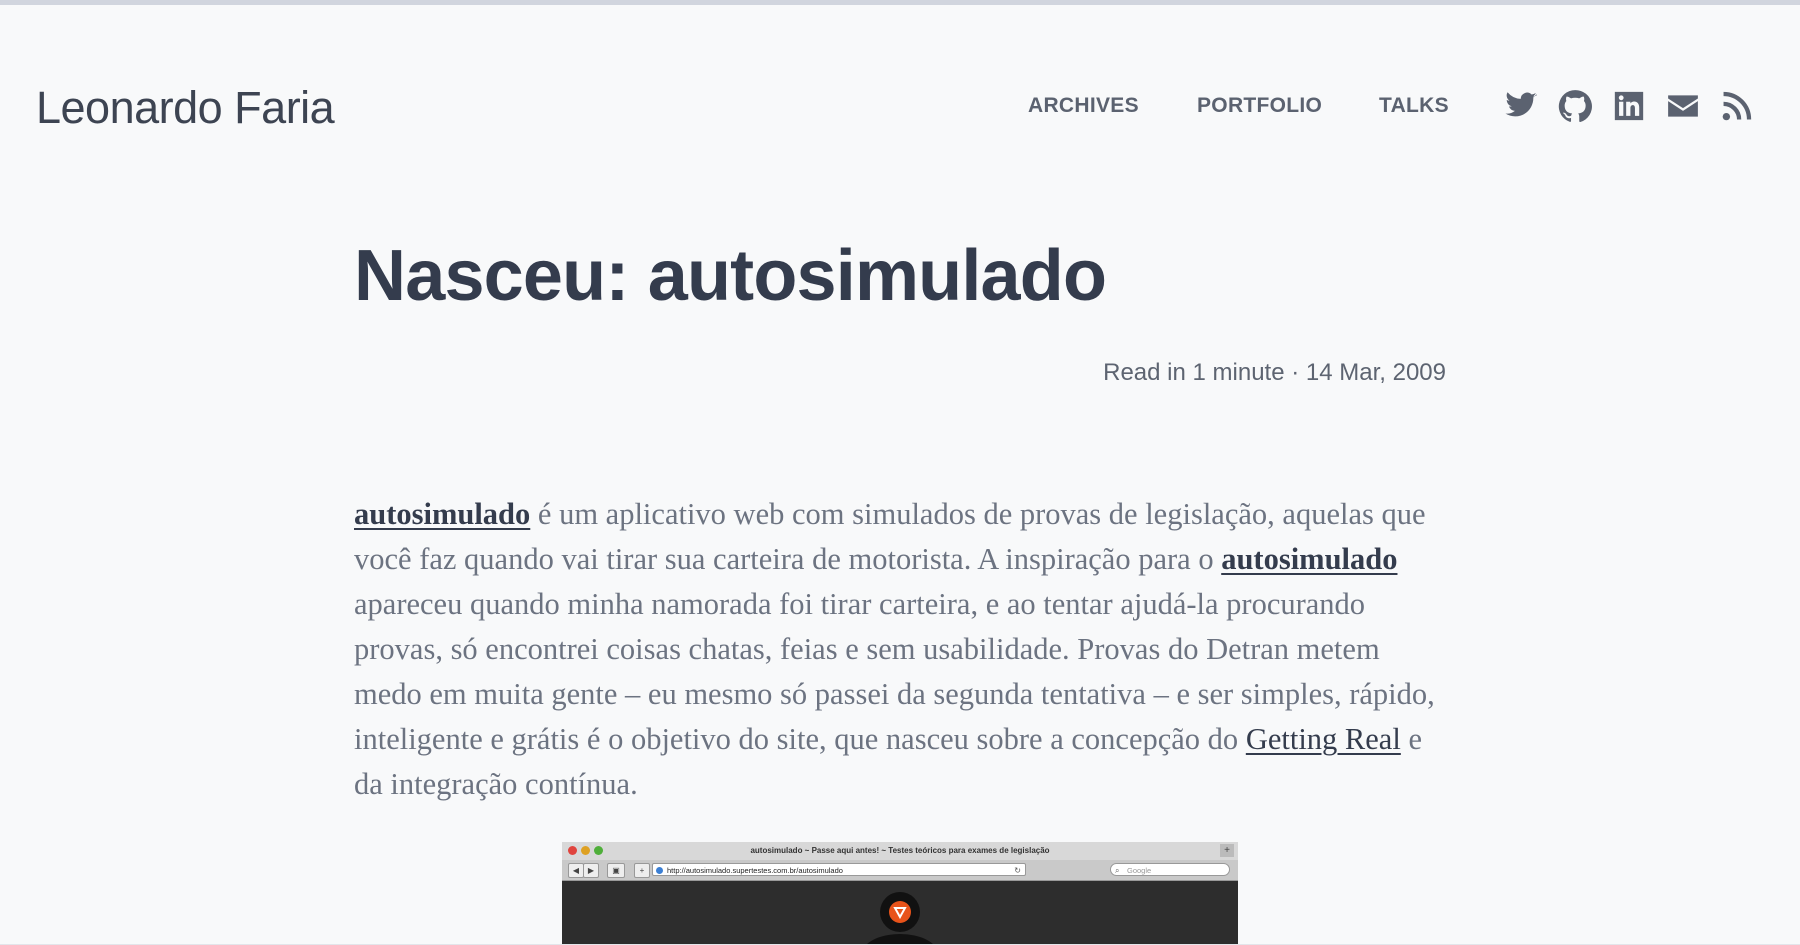 Image resolution: width=1800 pixels, height=945 pixels. Describe the element at coordinates (442, 514) in the screenshot. I see `autosimulado-link: autosimulado` at that location.